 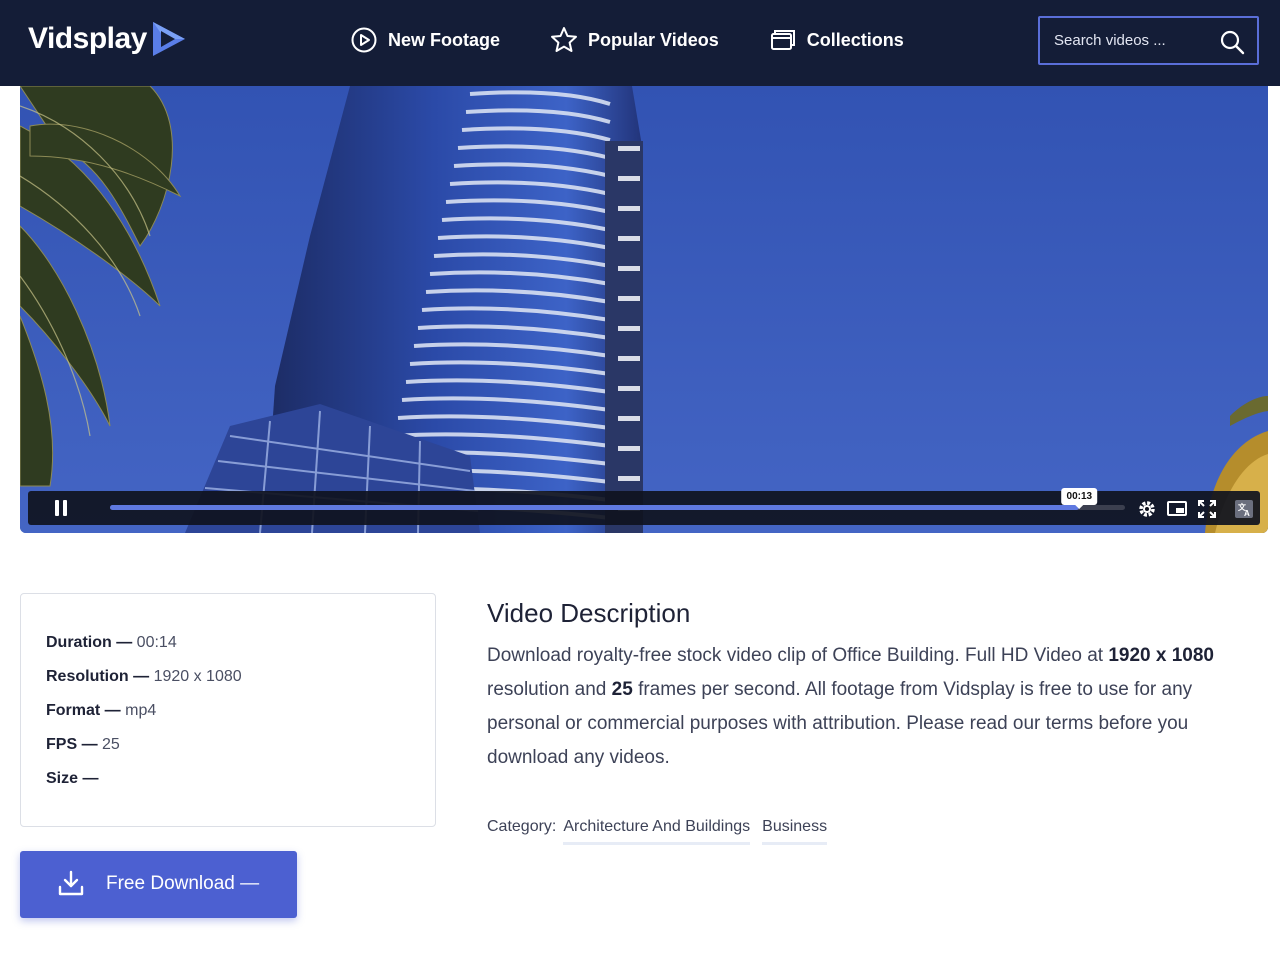 I want to click on free-download-button: Free Download —, so click(x=158, y=884).